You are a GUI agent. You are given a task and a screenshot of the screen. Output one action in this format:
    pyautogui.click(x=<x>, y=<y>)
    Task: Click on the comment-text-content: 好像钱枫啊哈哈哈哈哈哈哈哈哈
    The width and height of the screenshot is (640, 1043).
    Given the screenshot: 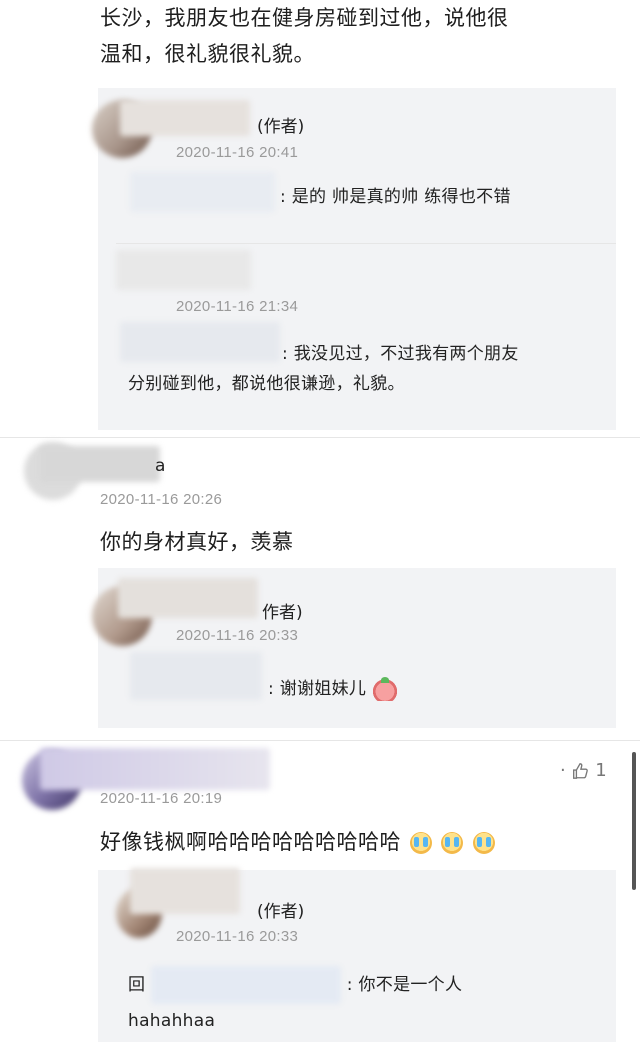 What is the action you would take?
    pyautogui.click(x=250, y=842)
    